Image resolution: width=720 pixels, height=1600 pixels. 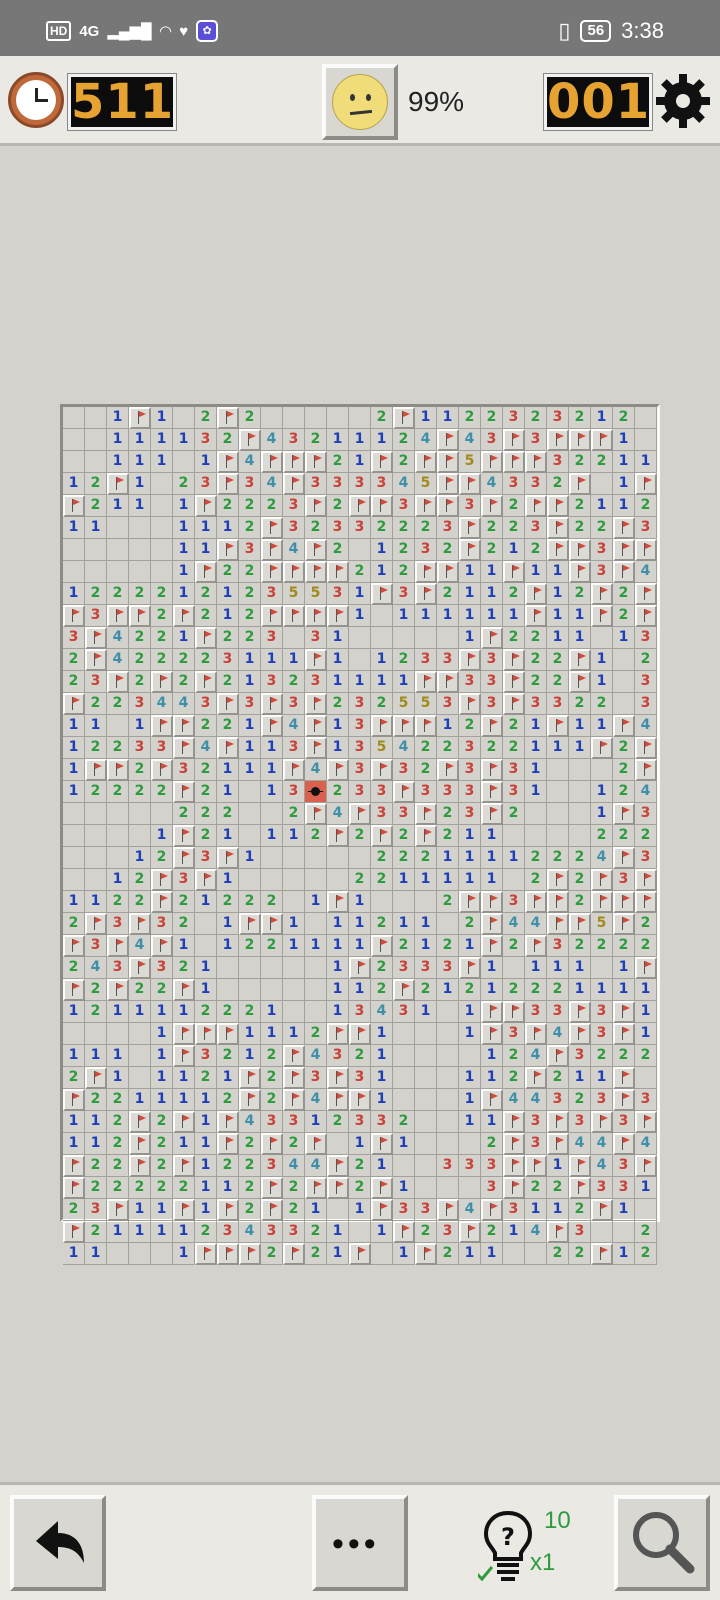 I want to click on new-game-button, so click(x=360, y=102).